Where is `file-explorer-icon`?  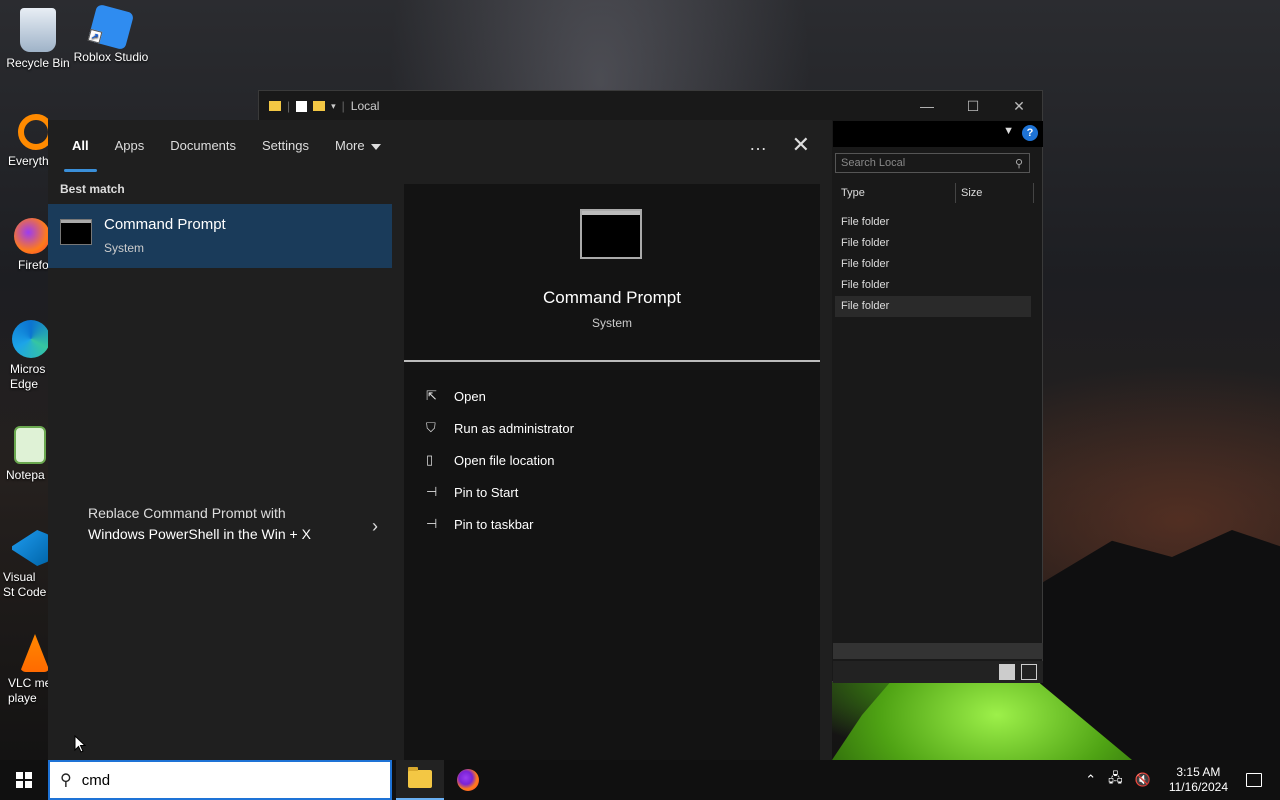
file-explorer-icon is located at coordinates (420, 777).